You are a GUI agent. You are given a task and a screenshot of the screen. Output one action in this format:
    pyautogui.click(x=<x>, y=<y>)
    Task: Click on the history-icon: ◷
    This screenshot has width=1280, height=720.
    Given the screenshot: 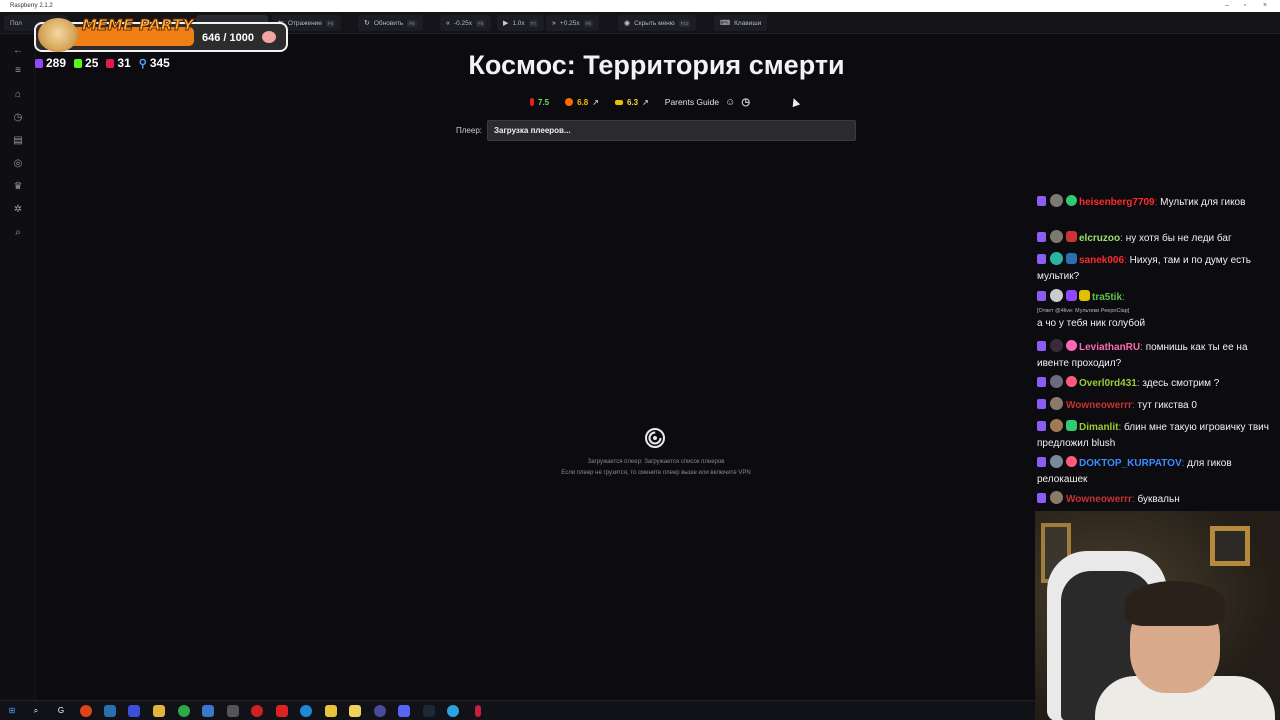 What is the action you would take?
    pyautogui.click(x=18, y=118)
    